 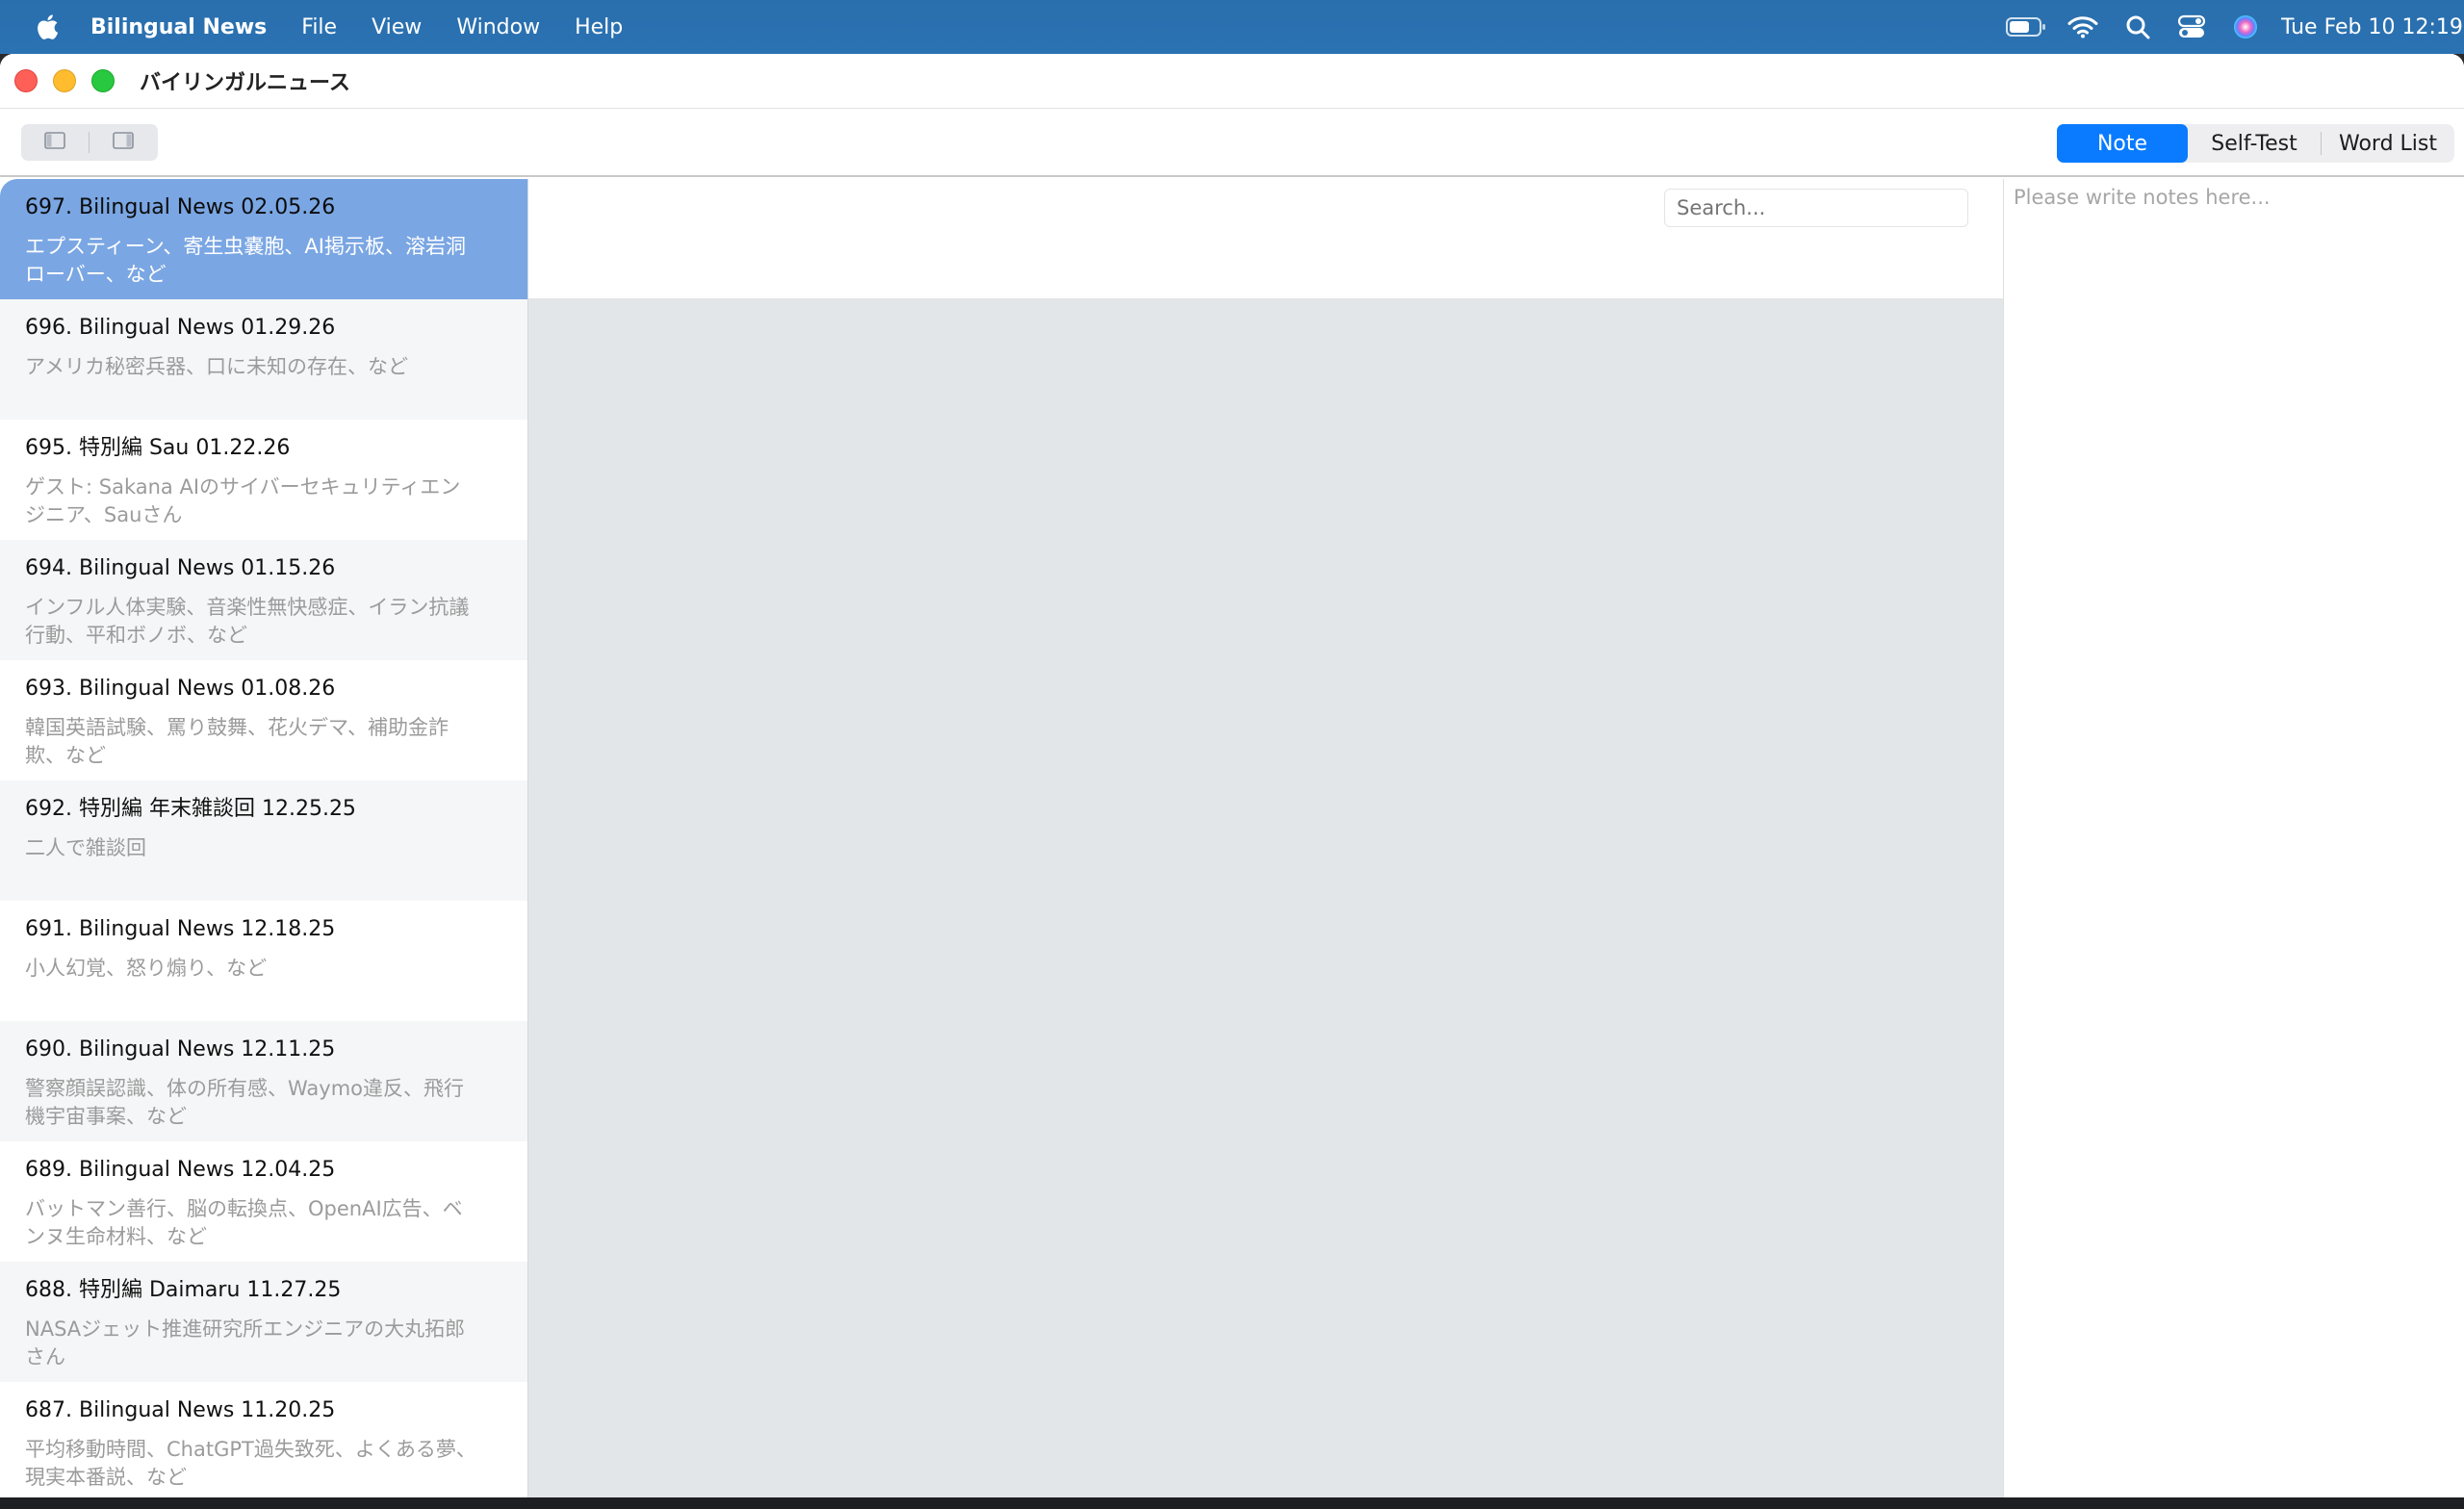 I want to click on menu-view: View, so click(x=397, y=27).